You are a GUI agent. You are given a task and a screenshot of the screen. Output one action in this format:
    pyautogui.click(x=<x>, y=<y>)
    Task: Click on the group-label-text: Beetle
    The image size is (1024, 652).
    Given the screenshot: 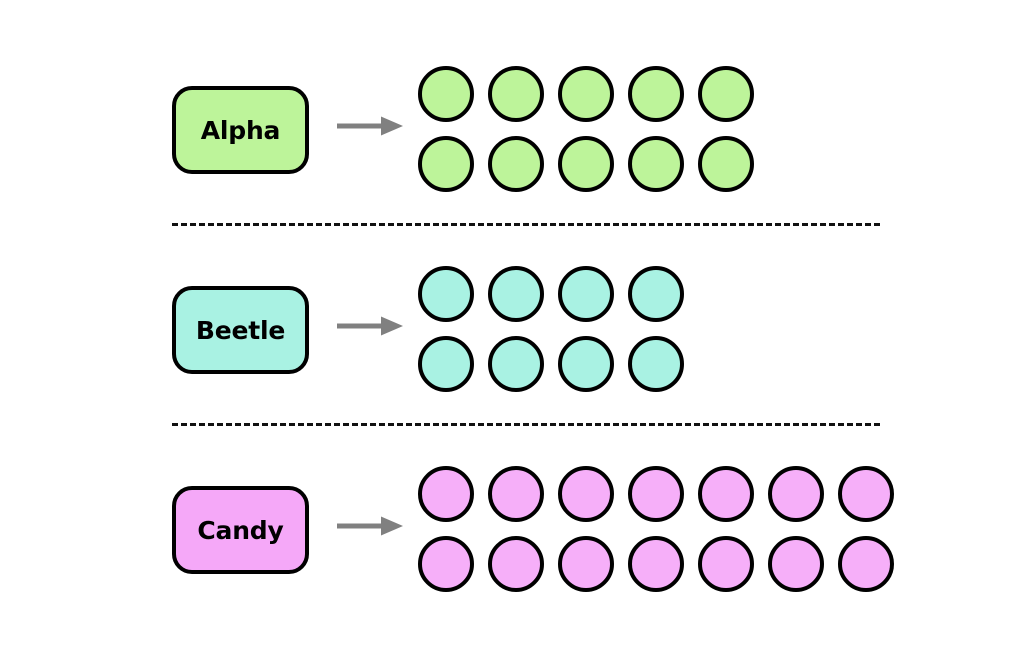 What is the action you would take?
    pyautogui.click(x=240, y=330)
    